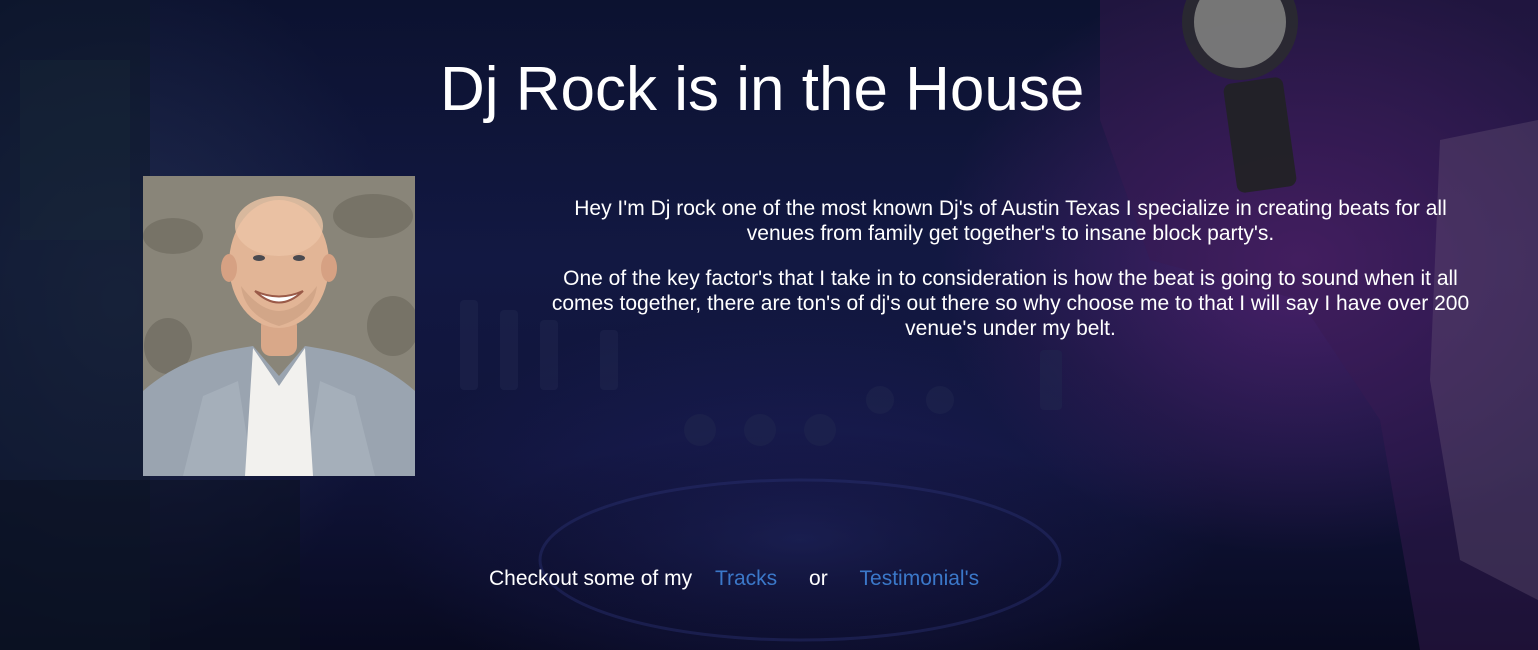  Describe the element at coordinates (920, 578) in the screenshot. I see `testimonials-link: Testimonial's` at that location.